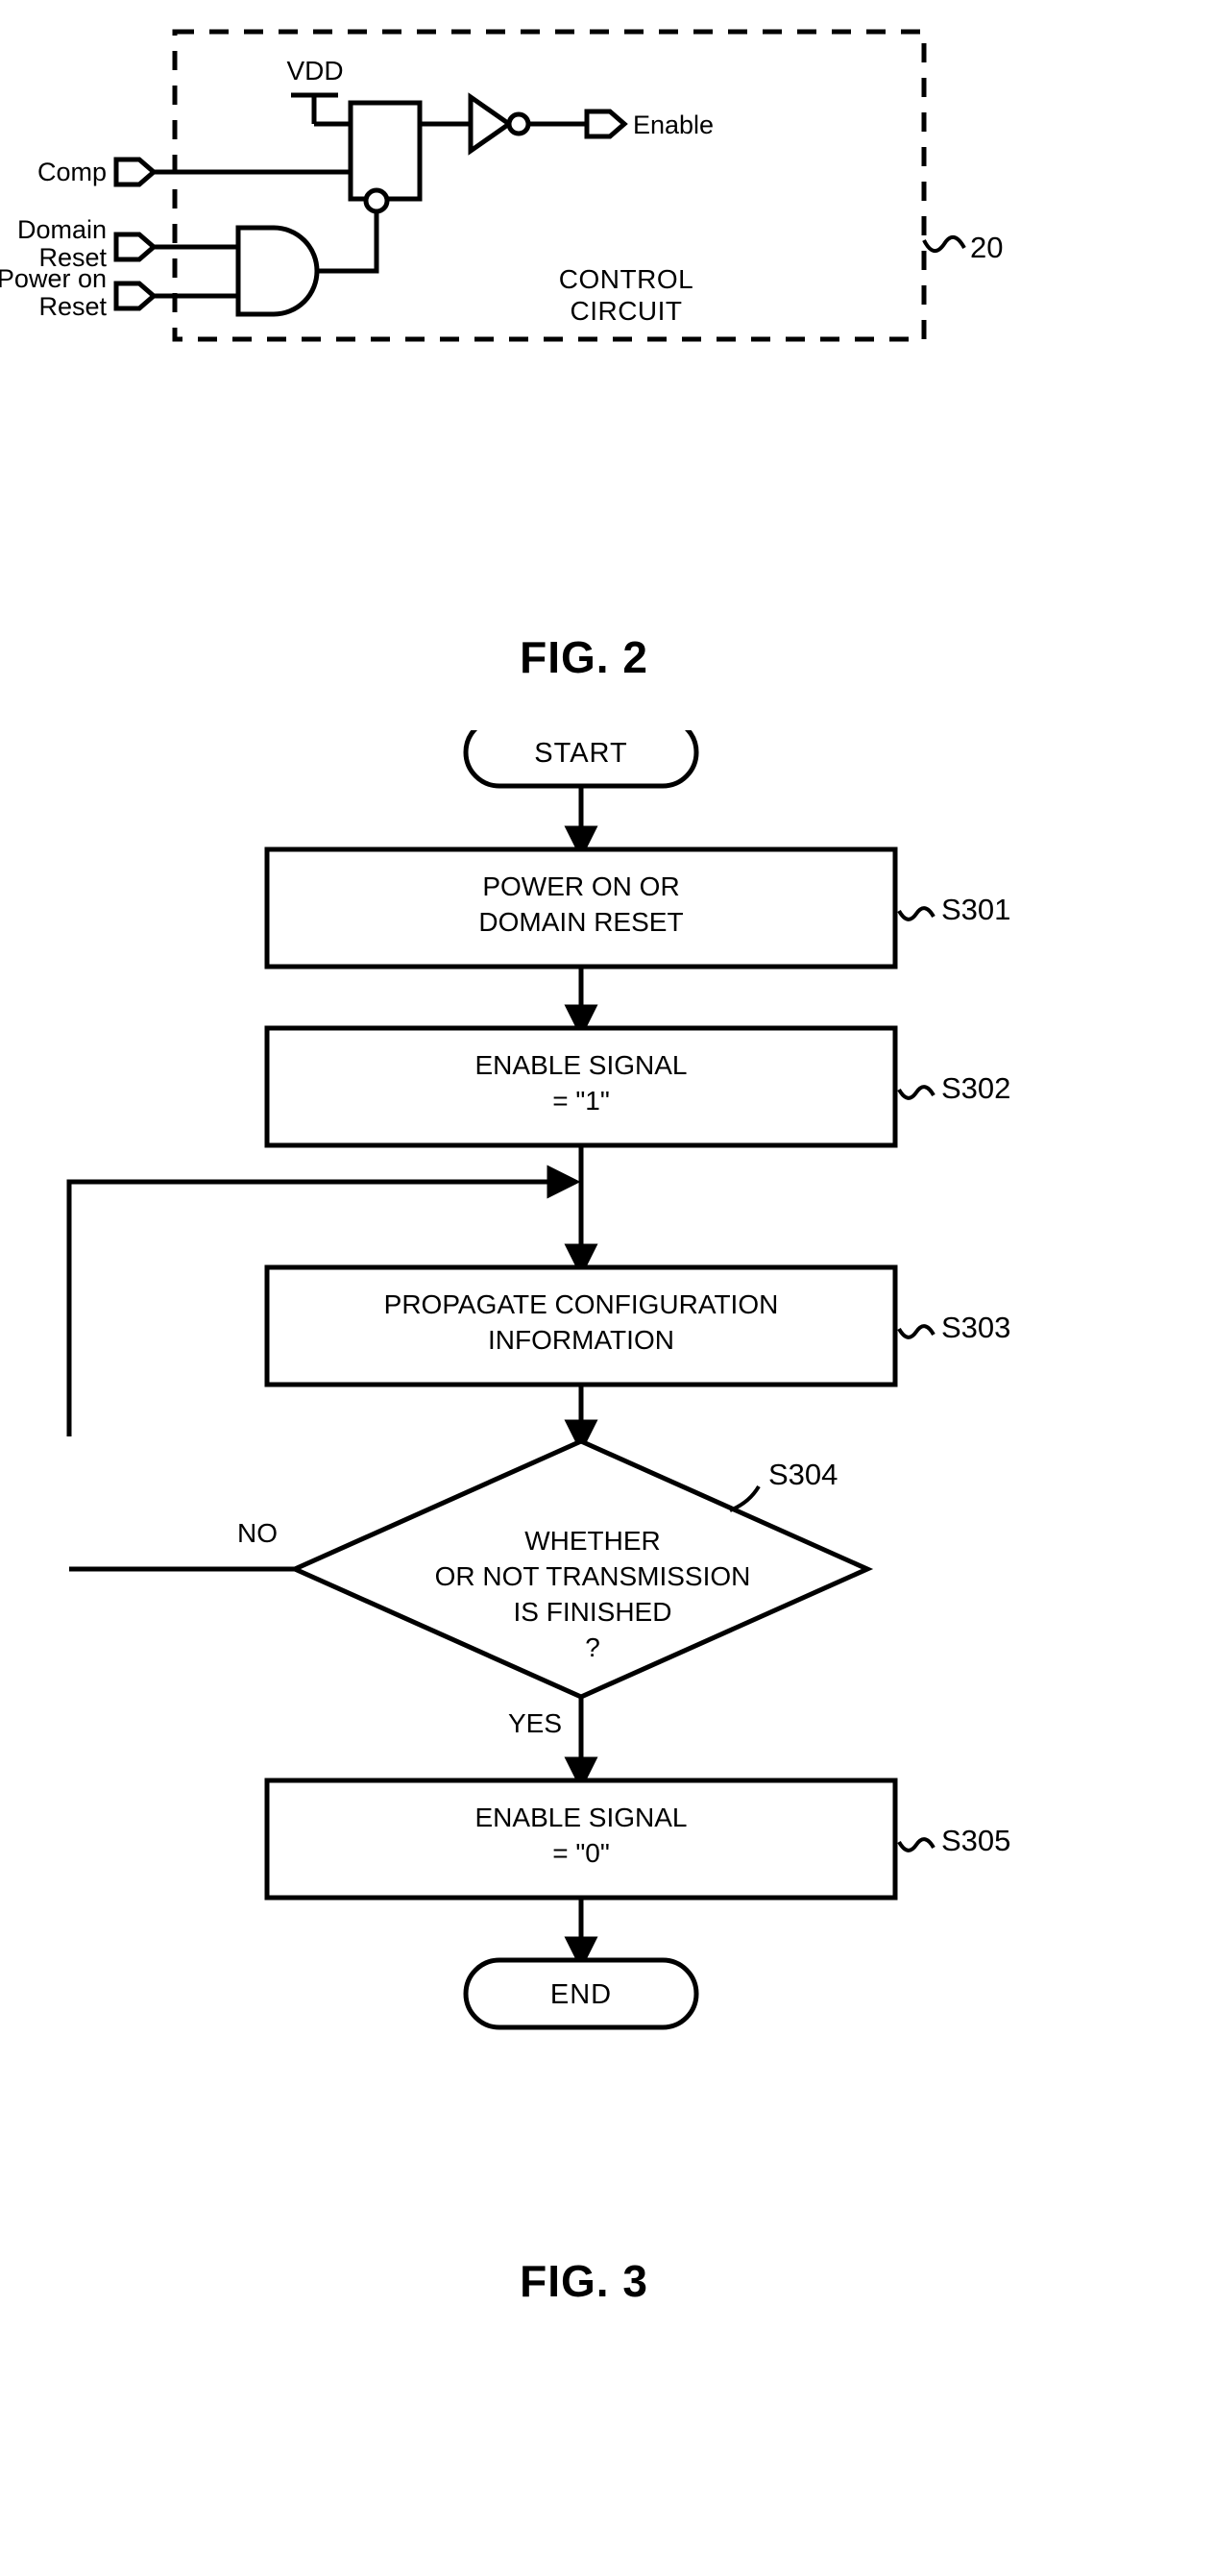  What do you see at coordinates (321, 109) in the screenshot?
I see `vdd-supply-symbol` at bounding box center [321, 109].